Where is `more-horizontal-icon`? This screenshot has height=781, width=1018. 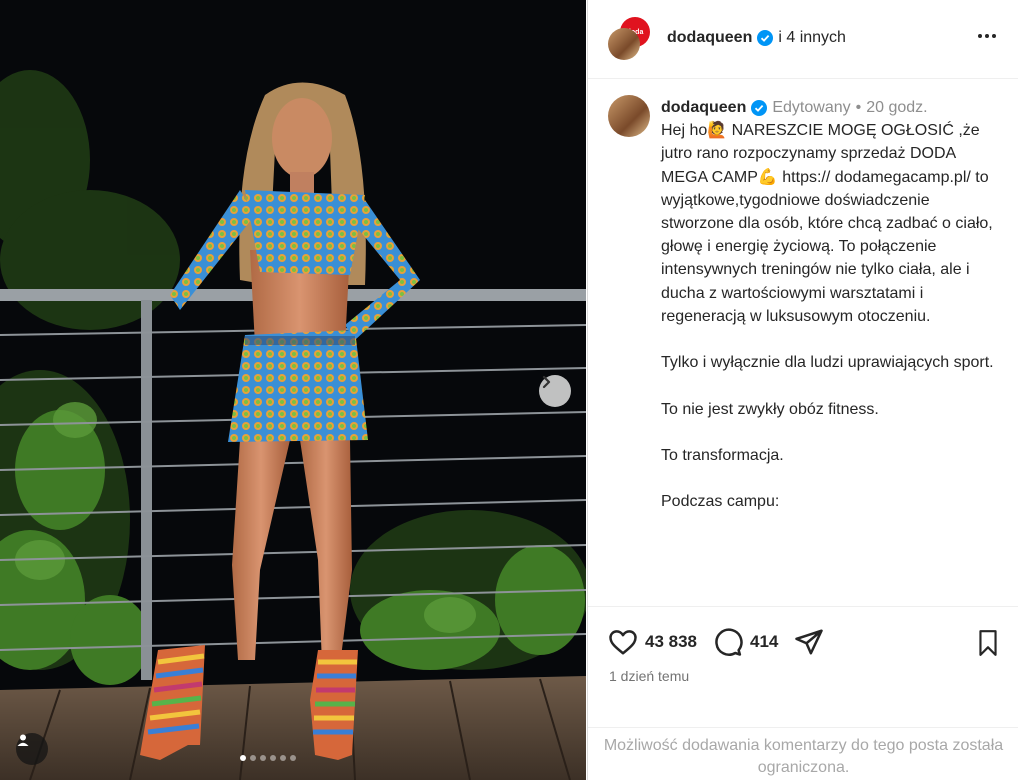 more-horizontal-icon is located at coordinates (987, 36).